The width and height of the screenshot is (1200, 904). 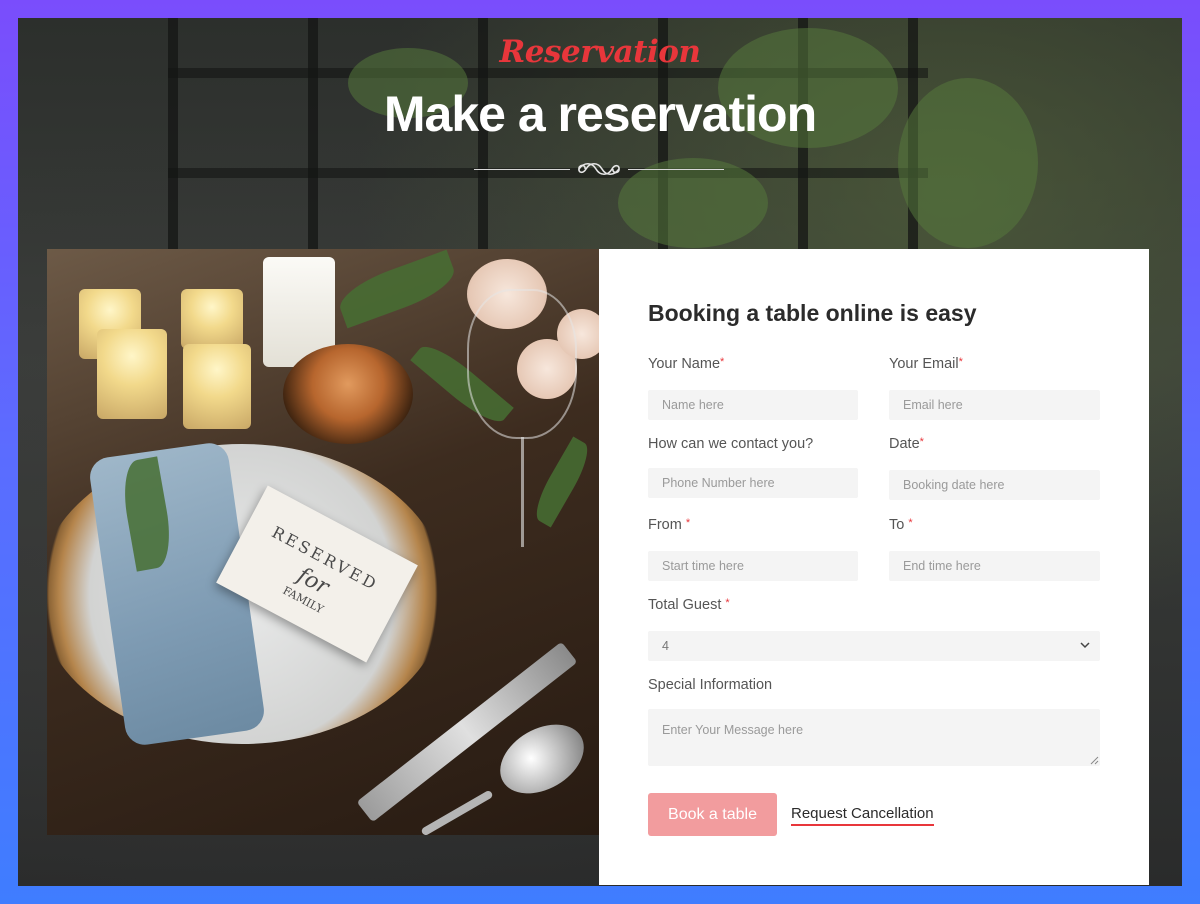 I want to click on contact-label: How can we contact you?, so click(x=731, y=444).